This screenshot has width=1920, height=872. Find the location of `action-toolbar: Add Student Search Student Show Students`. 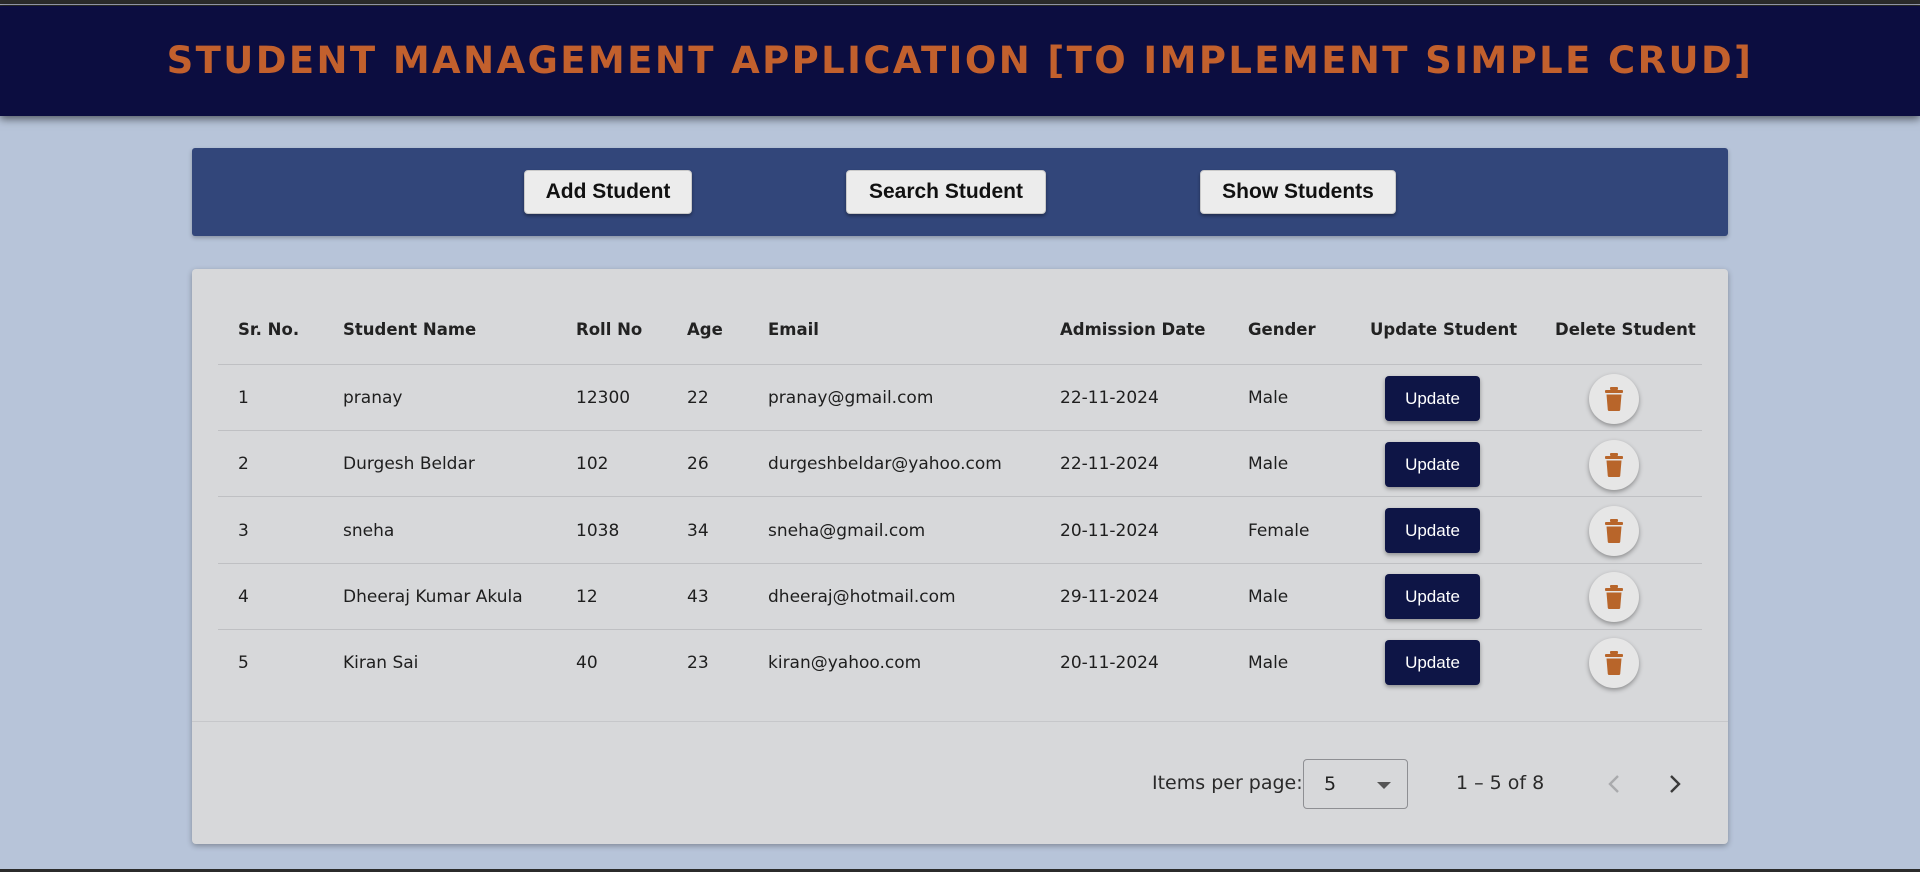

action-toolbar: Add Student Search Student Show Students is located at coordinates (960, 192).